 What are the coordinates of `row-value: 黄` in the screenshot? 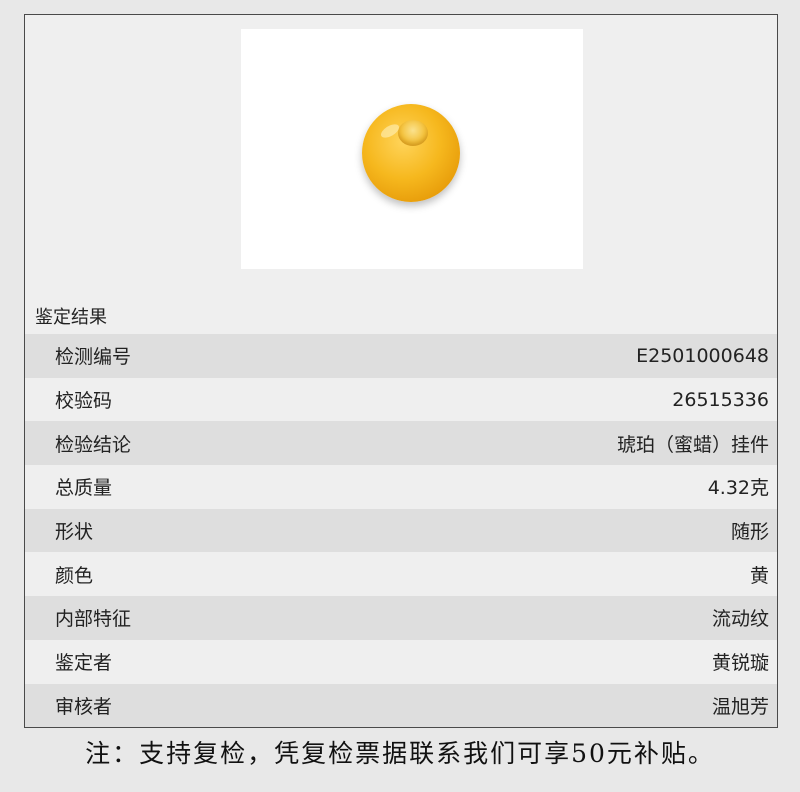 It's located at (759, 575).